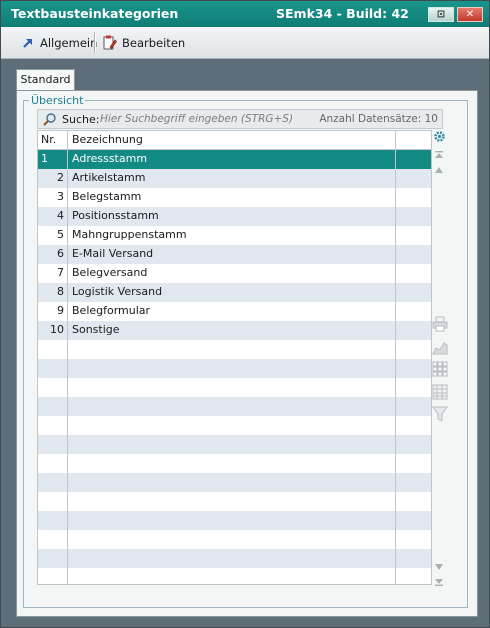 The height and width of the screenshot is (628, 490). What do you see at coordinates (107, 196) in the screenshot?
I see `cell-bezeichnung: Belegstamm` at bounding box center [107, 196].